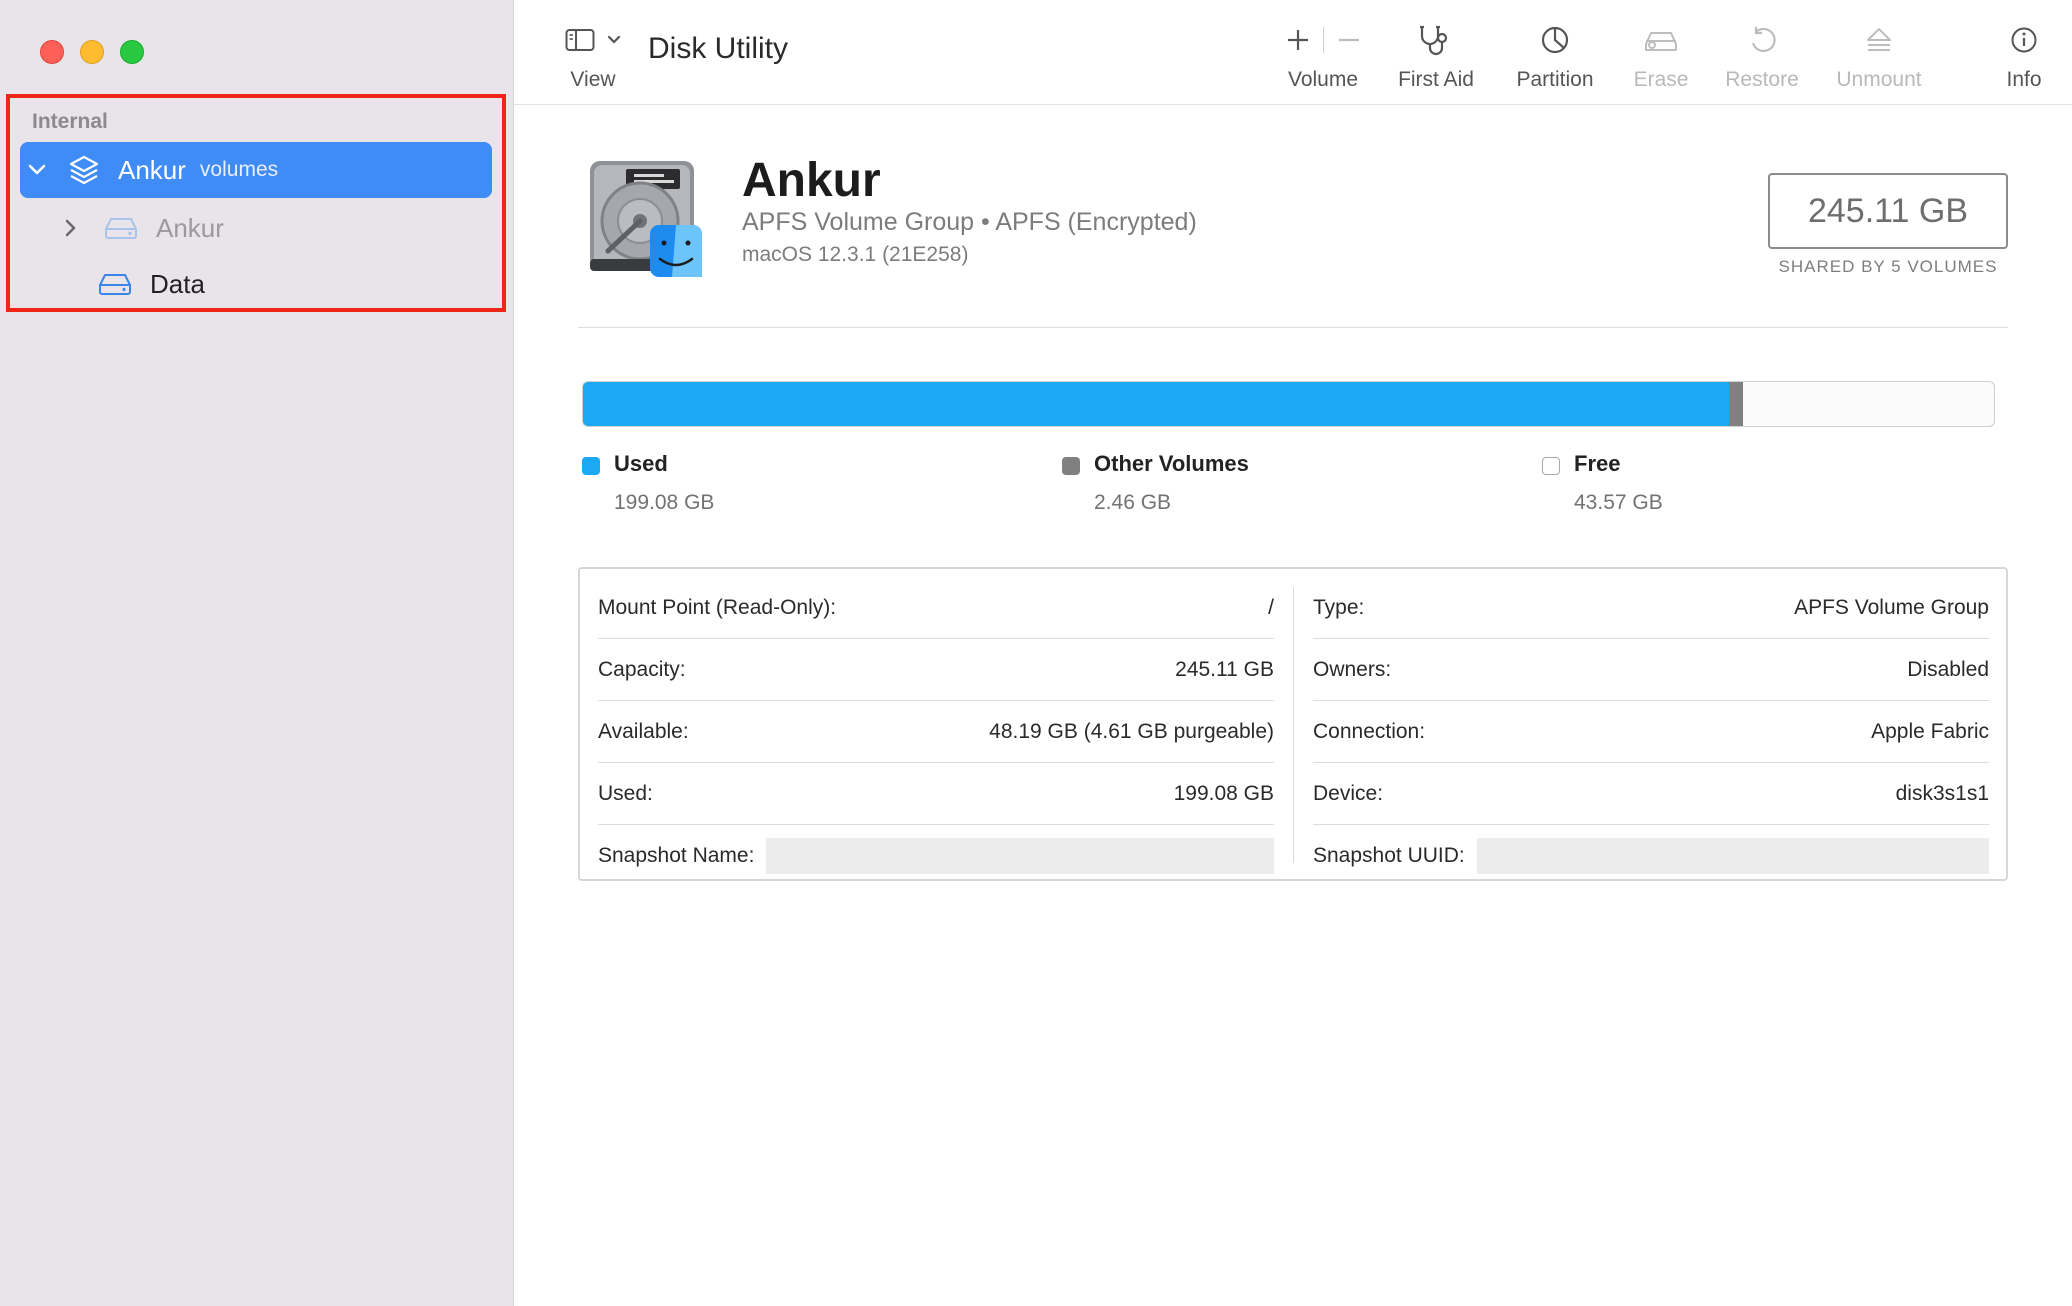 This screenshot has width=2072, height=1306. I want to click on free-swatch, so click(1551, 466).